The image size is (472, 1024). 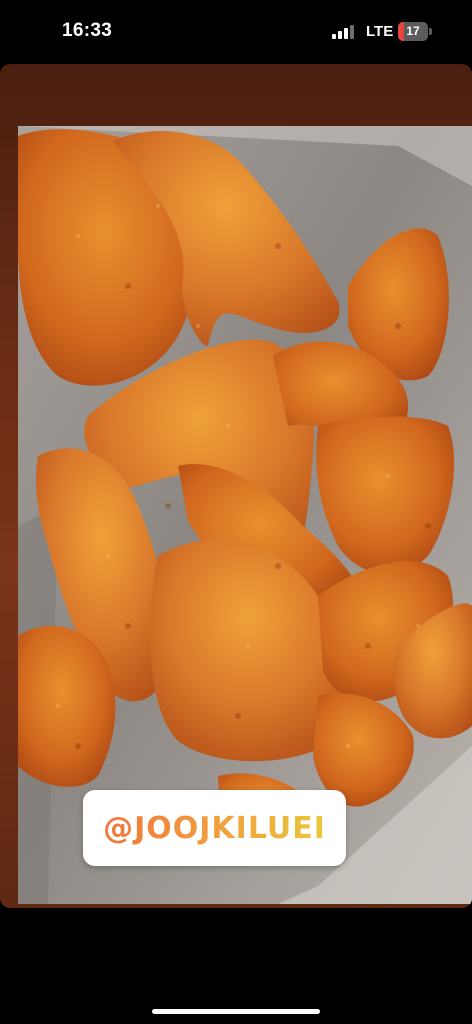 I want to click on battery-icon: 17, so click(x=415, y=31).